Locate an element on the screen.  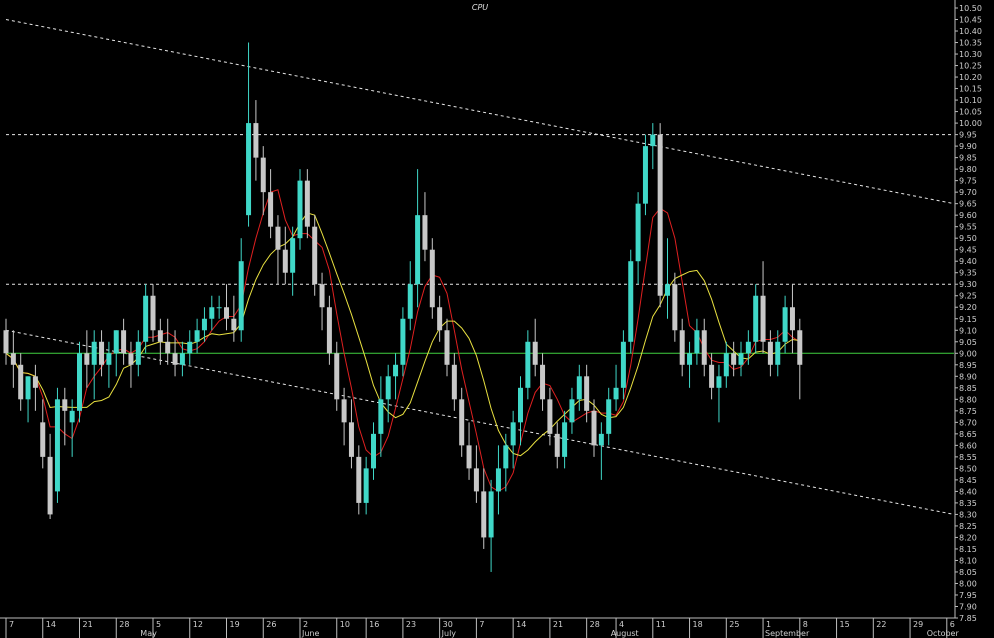
x-day-label: 19 is located at coordinates (235, 624).